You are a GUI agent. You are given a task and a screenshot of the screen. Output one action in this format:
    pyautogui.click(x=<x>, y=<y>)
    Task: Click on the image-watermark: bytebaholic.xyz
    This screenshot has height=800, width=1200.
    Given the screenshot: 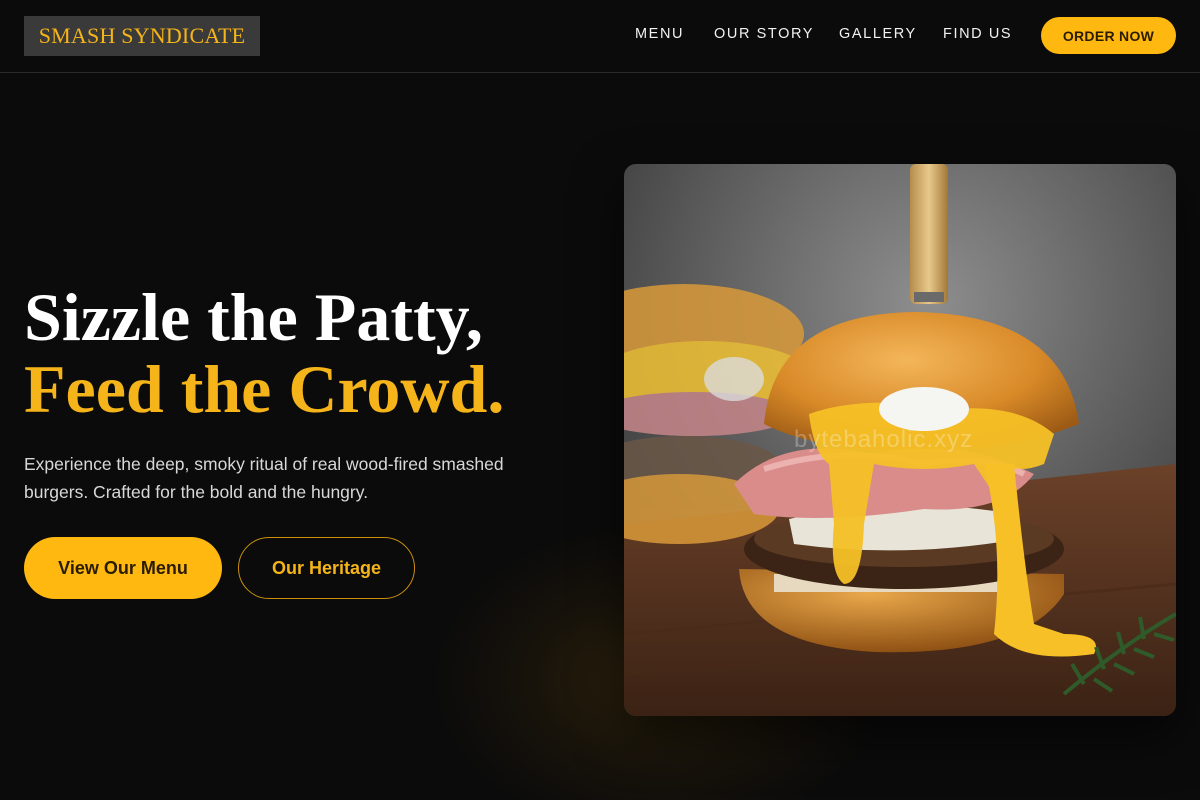 What is the action you would take?
    pyautogui.click(x=884, y=439)
    